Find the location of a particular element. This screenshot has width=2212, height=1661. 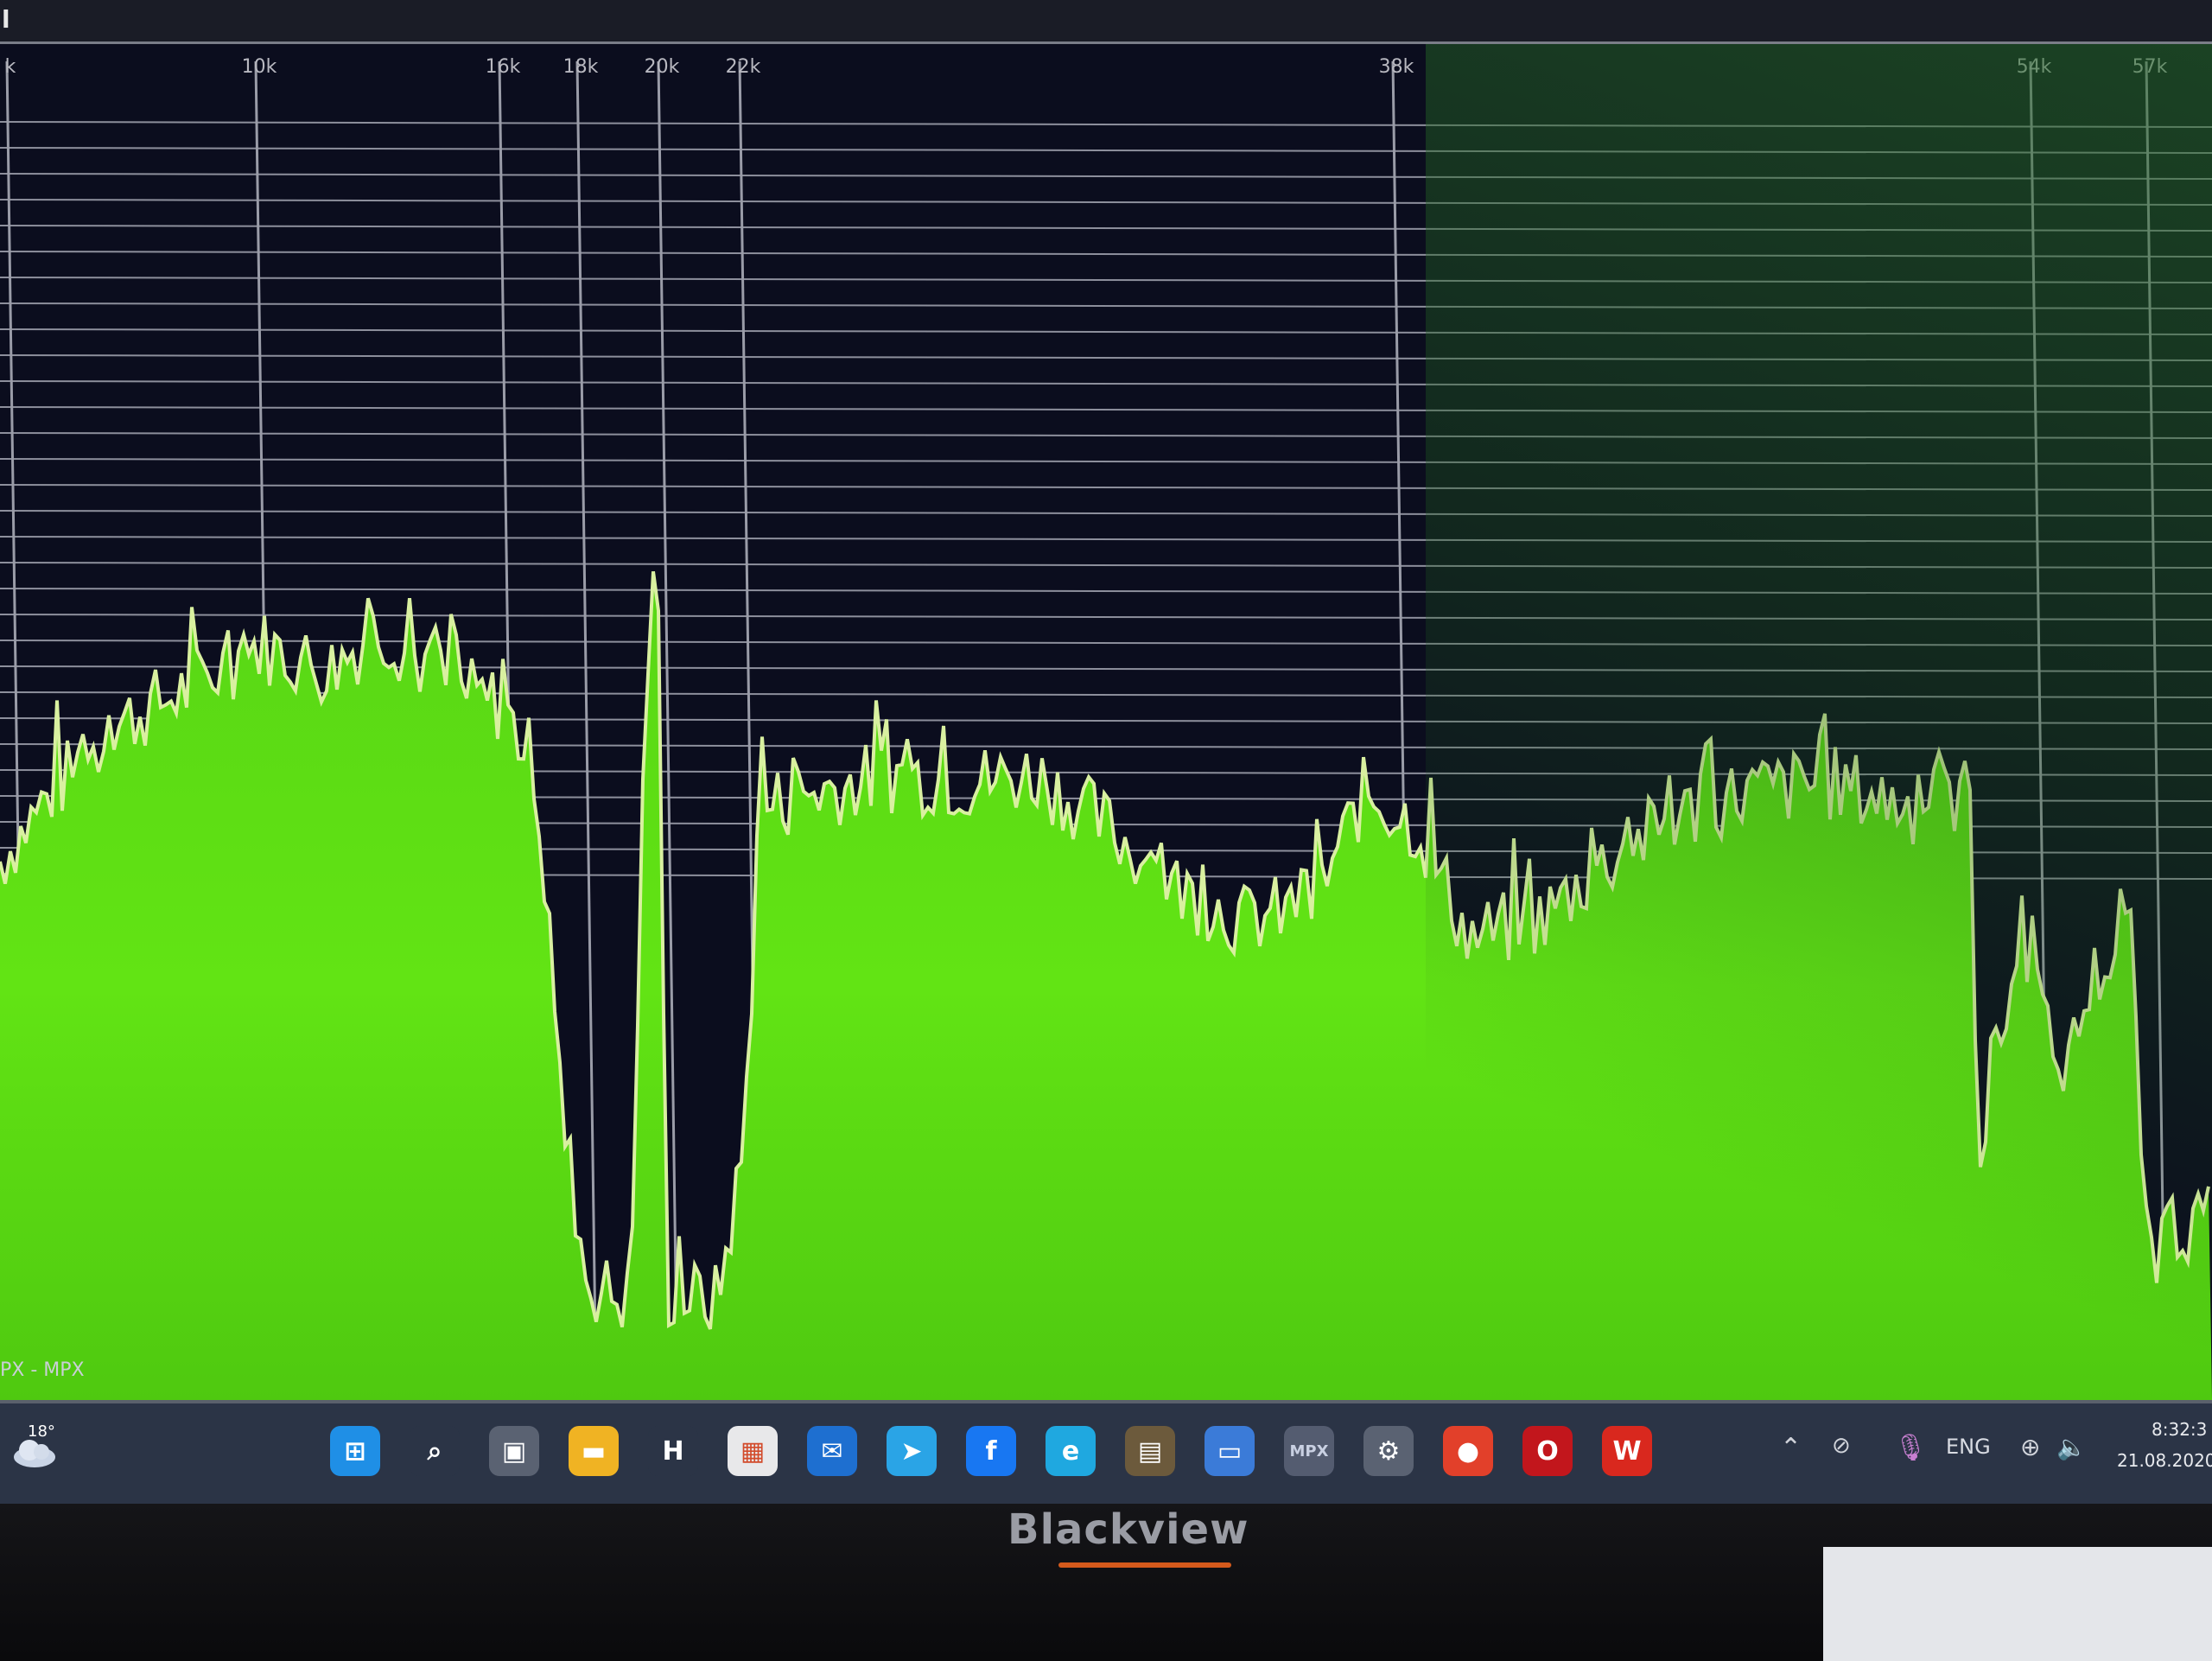

mail-icon: ✉ is located at coordinates (832, 1451).